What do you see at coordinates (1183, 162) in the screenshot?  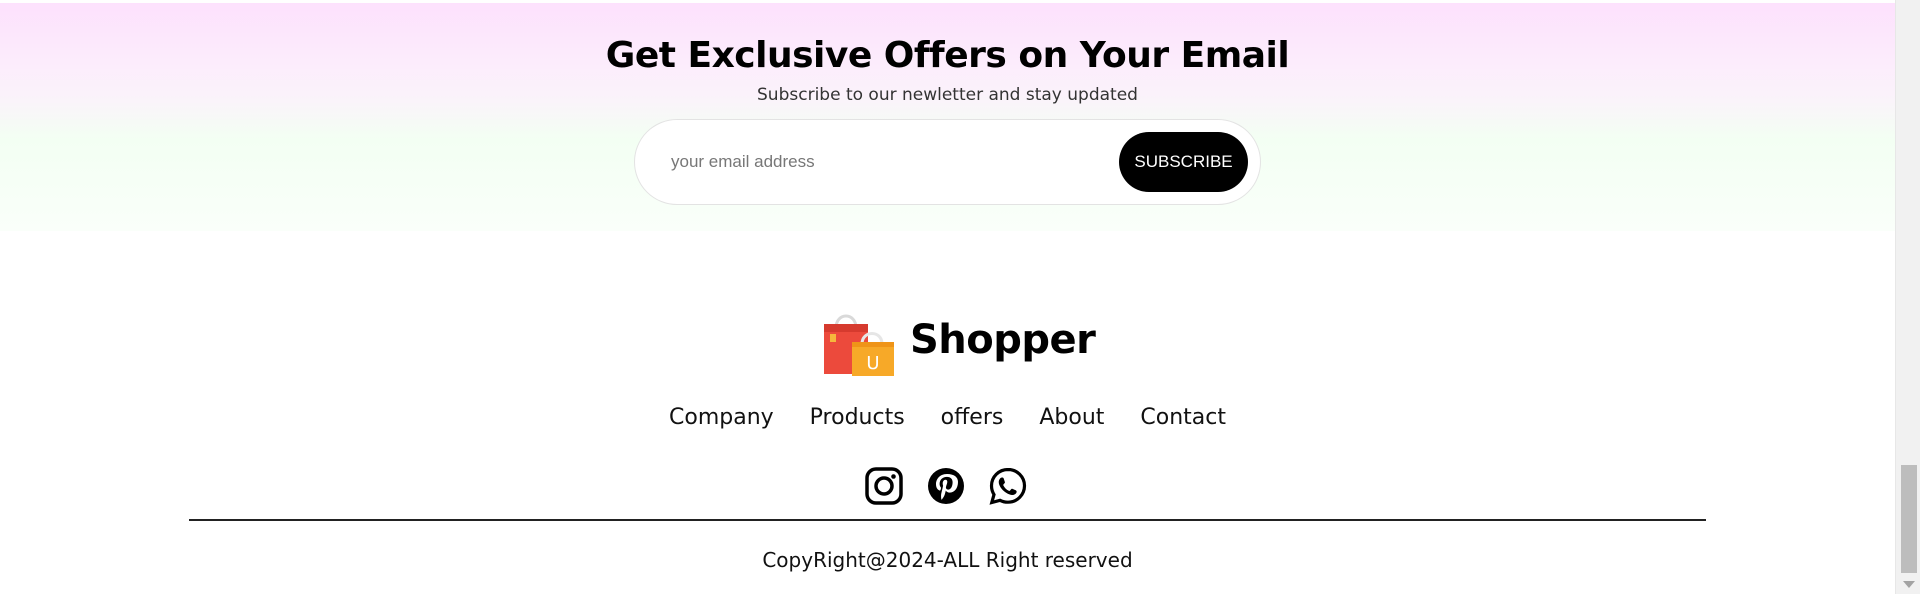 I see `subscribe-button: SUBSCRIBE` at bounding box center [1183, 162].